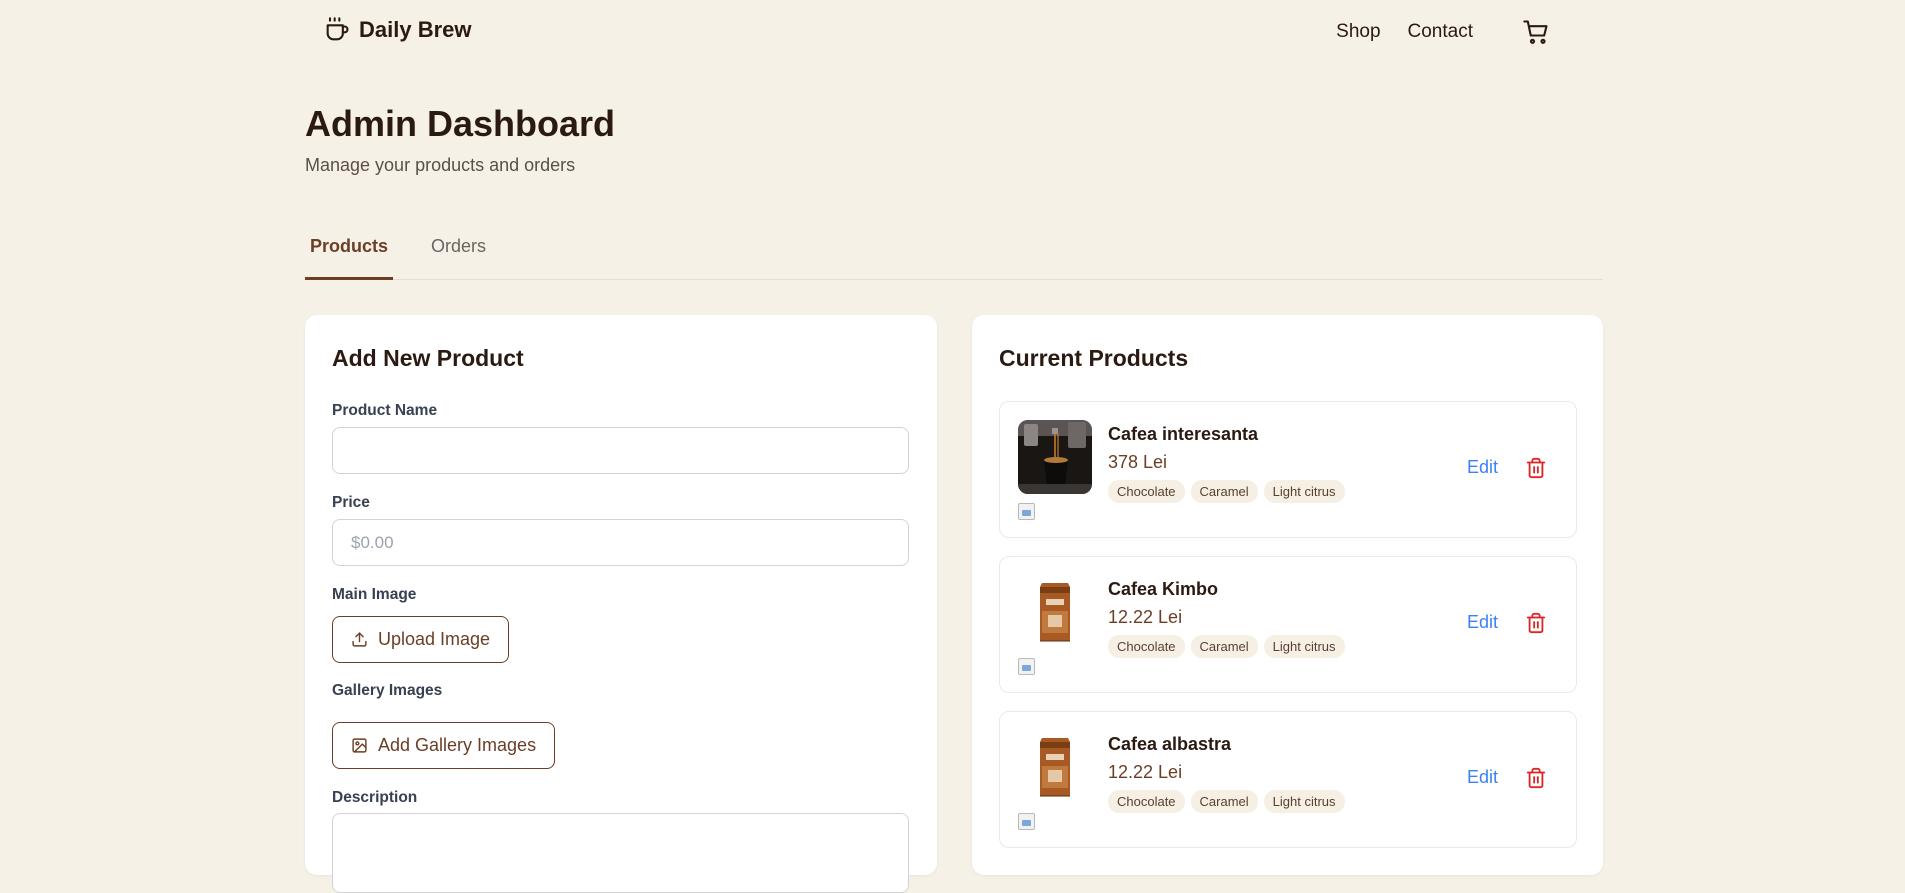 The height and width of the screenshot is (893, 1905). I want to click on current-products-title: Current Products, so click(1094, 358).